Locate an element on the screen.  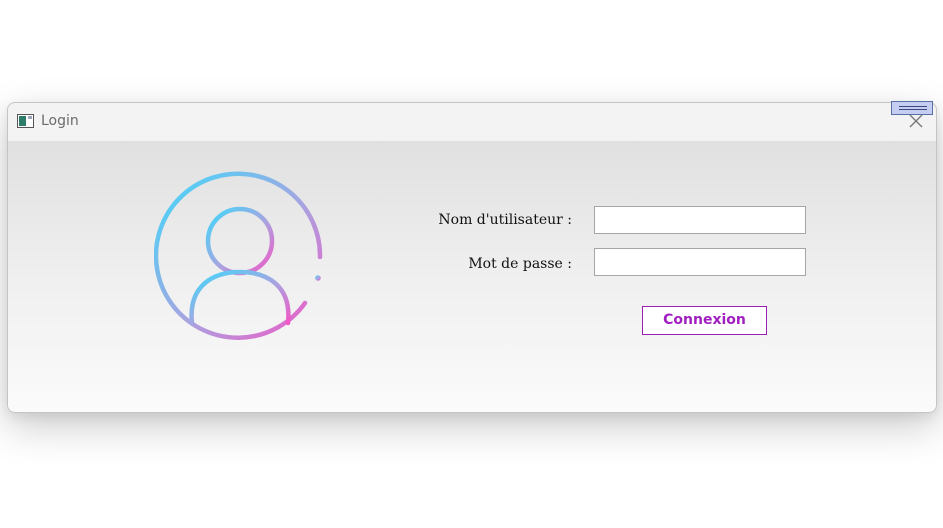
hamburger-menu-icon is located at coordinates (912, 108).